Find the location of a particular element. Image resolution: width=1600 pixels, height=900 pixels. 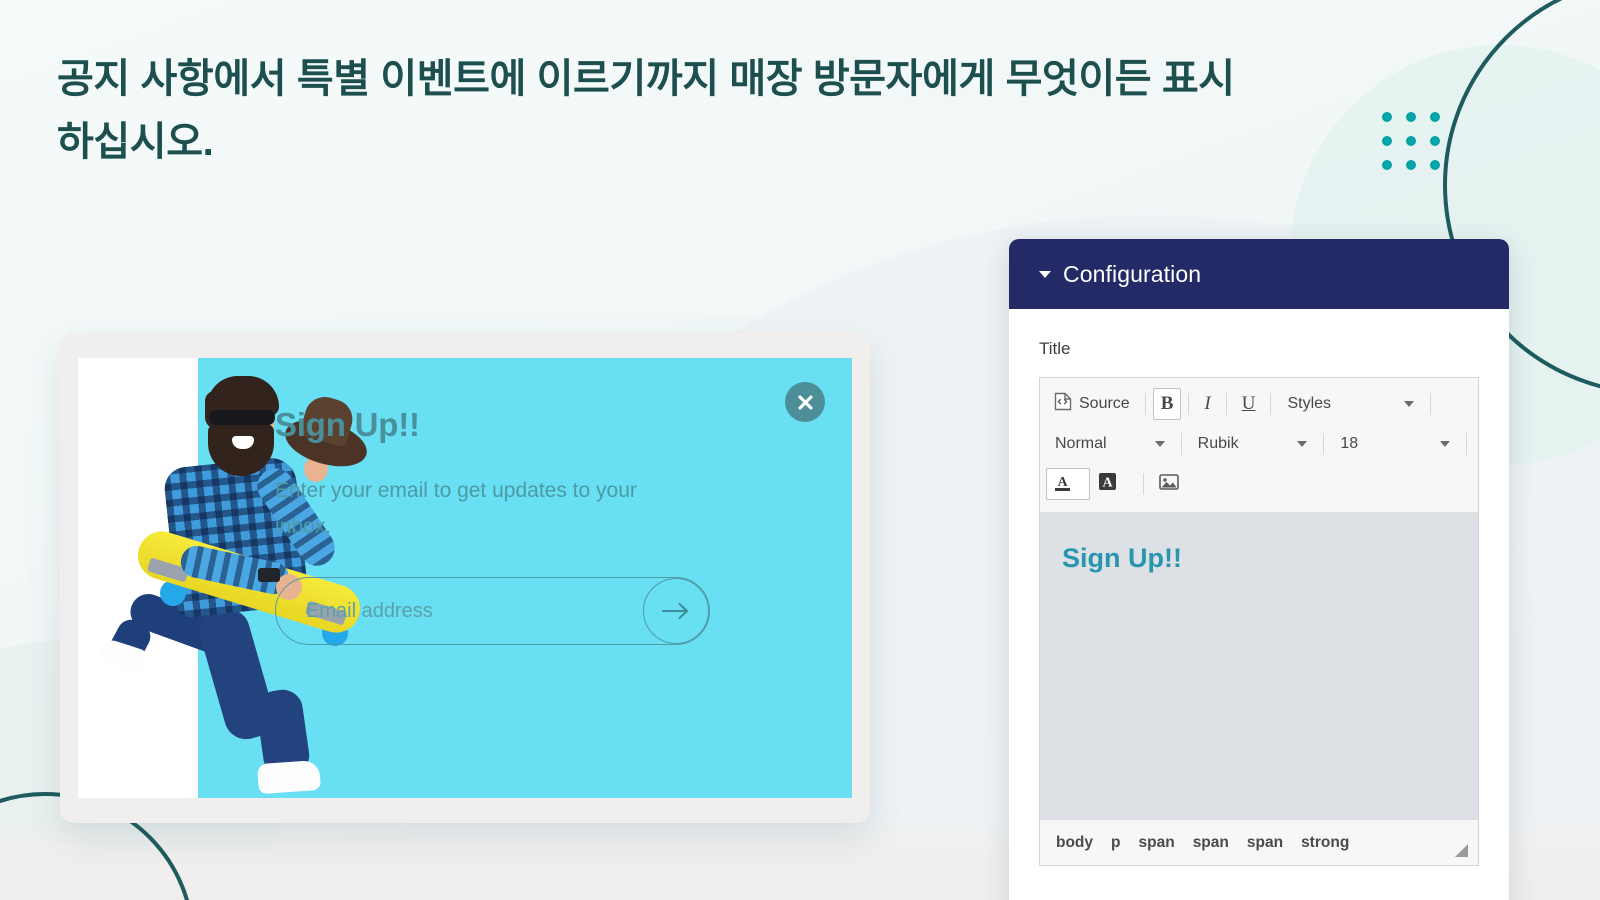

image-icon is located at coordinates (1169, 484).